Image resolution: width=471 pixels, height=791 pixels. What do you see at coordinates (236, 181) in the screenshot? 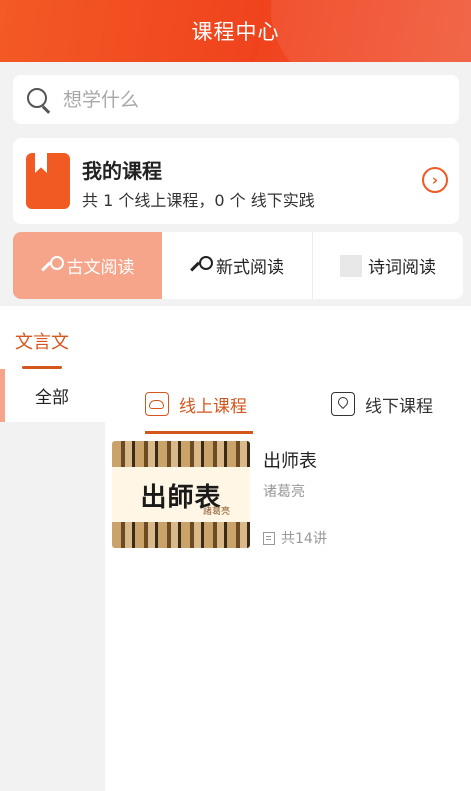
I see `my-course-card: 我的课程 共 1 个线上课程，0 个 线下实践 ›` at bounding box center [236, 181].